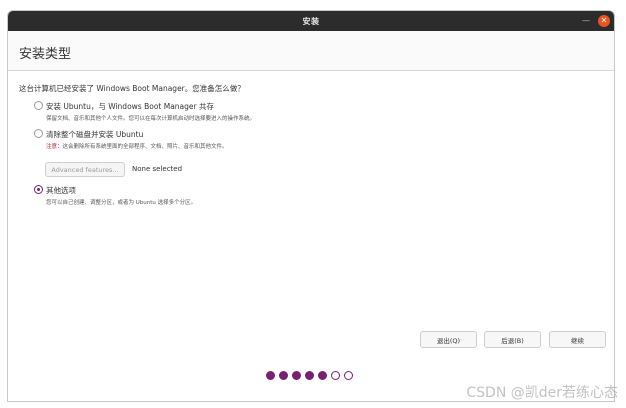 This screenshot has height=408, width=626. I want to click on window-title: 安装, so click(311, 21).